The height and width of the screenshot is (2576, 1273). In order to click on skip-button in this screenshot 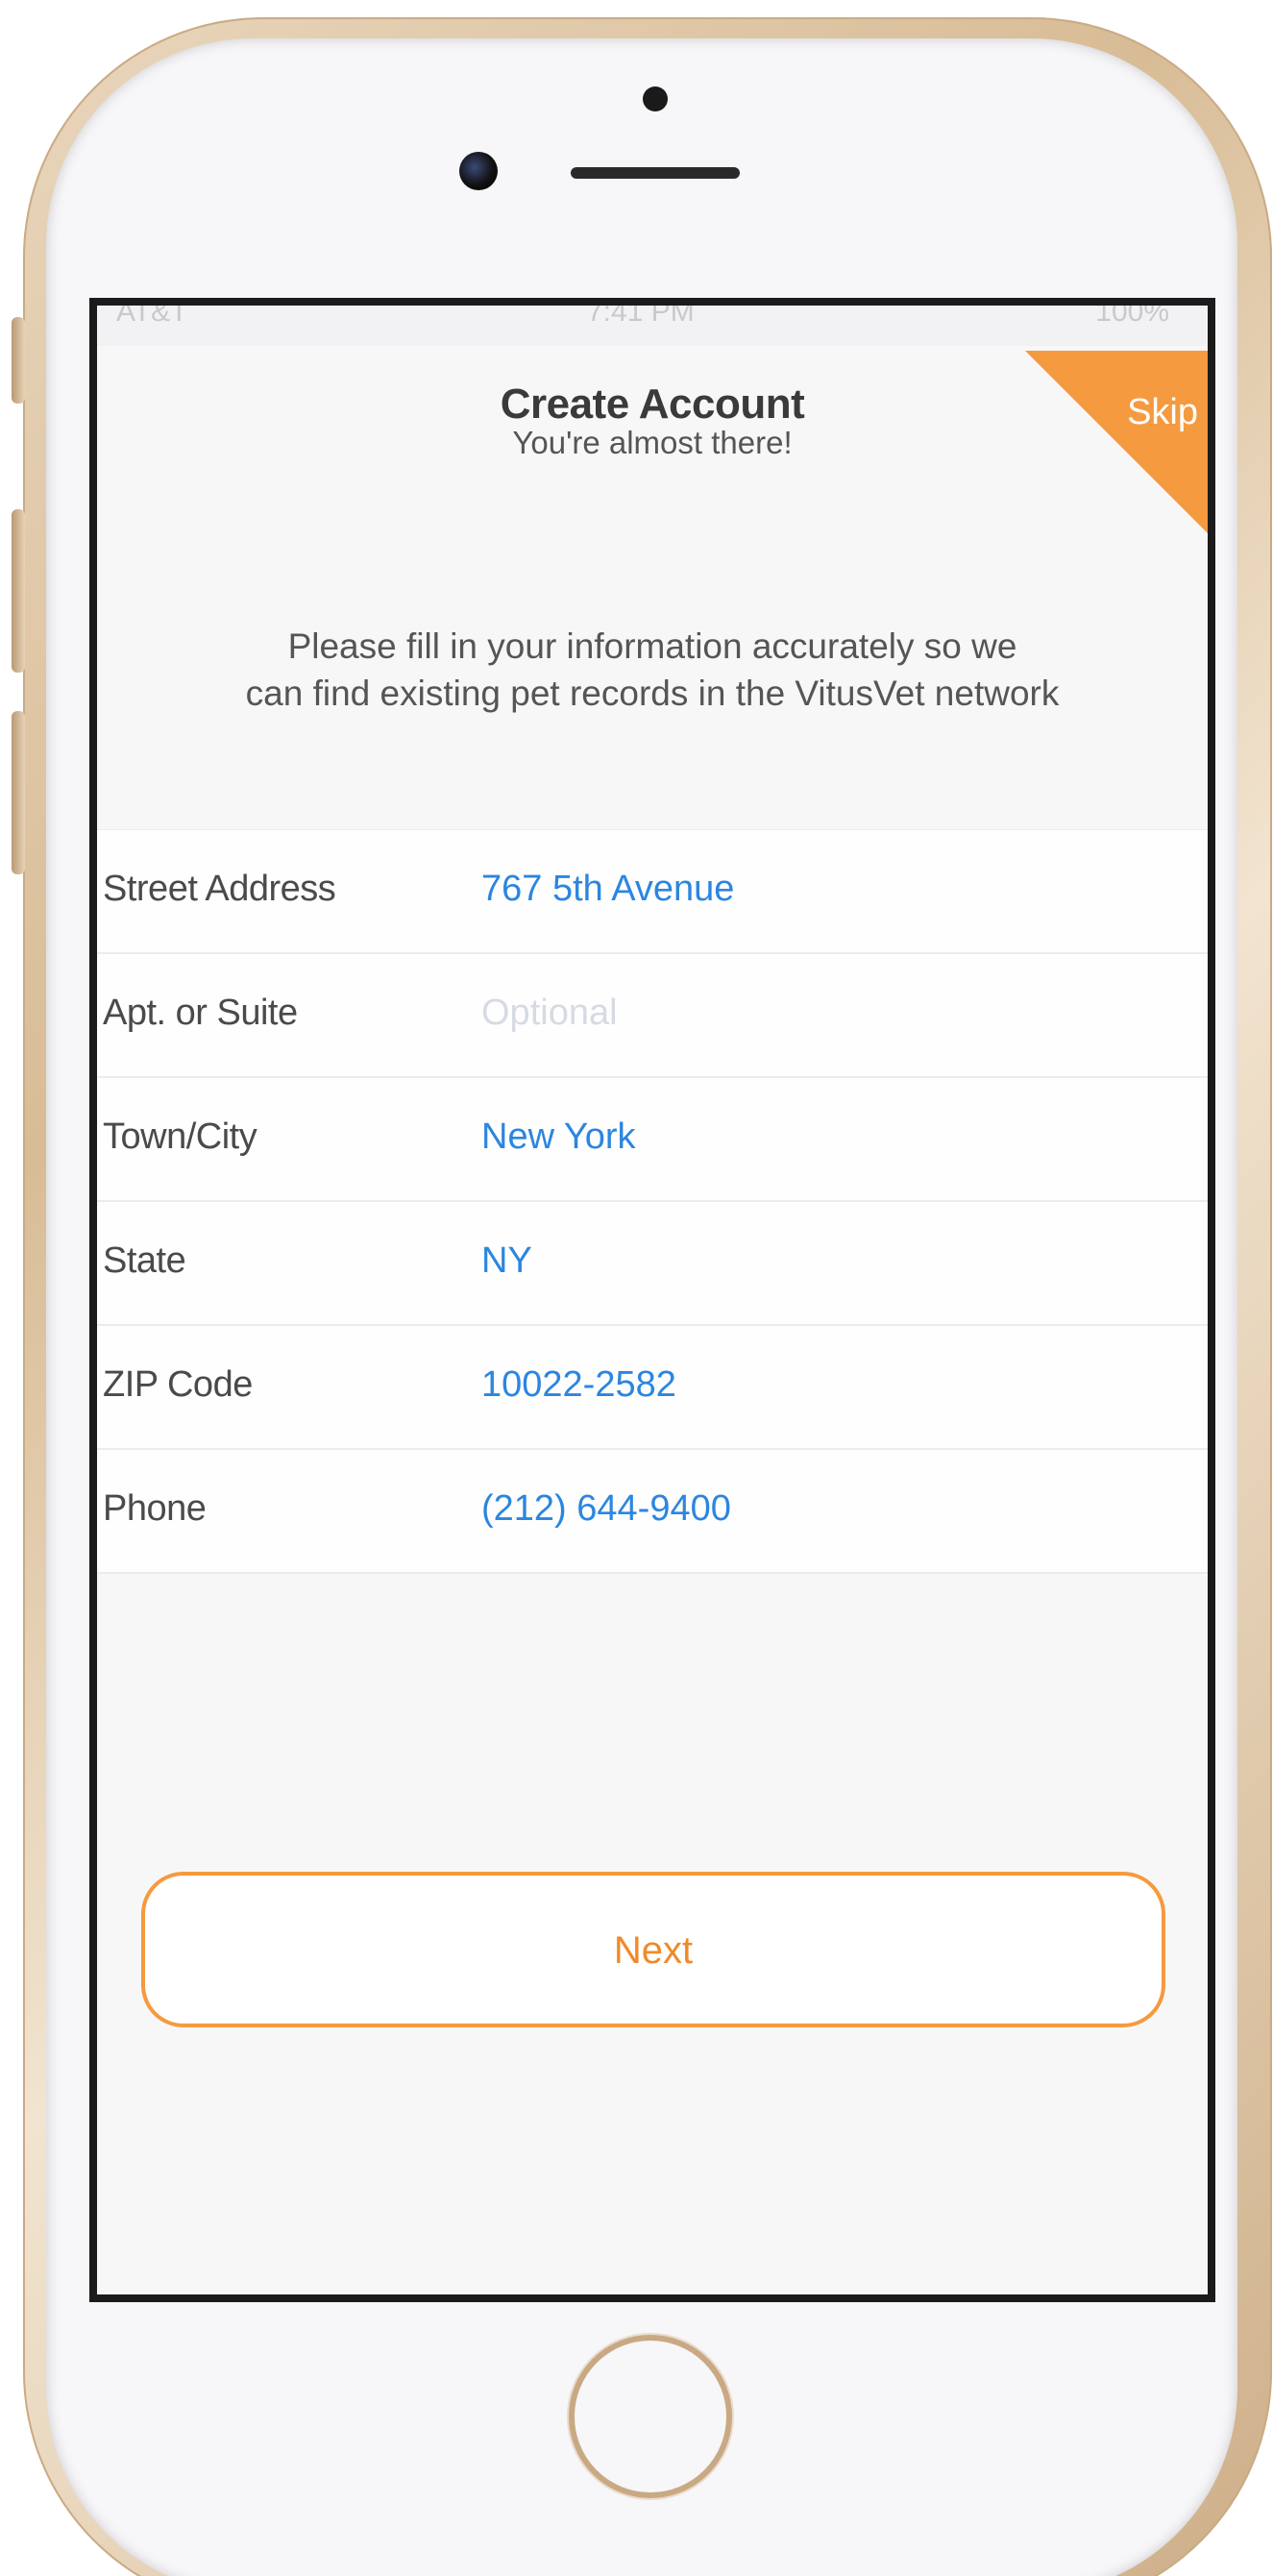, I will do `click(1116, 442)`.